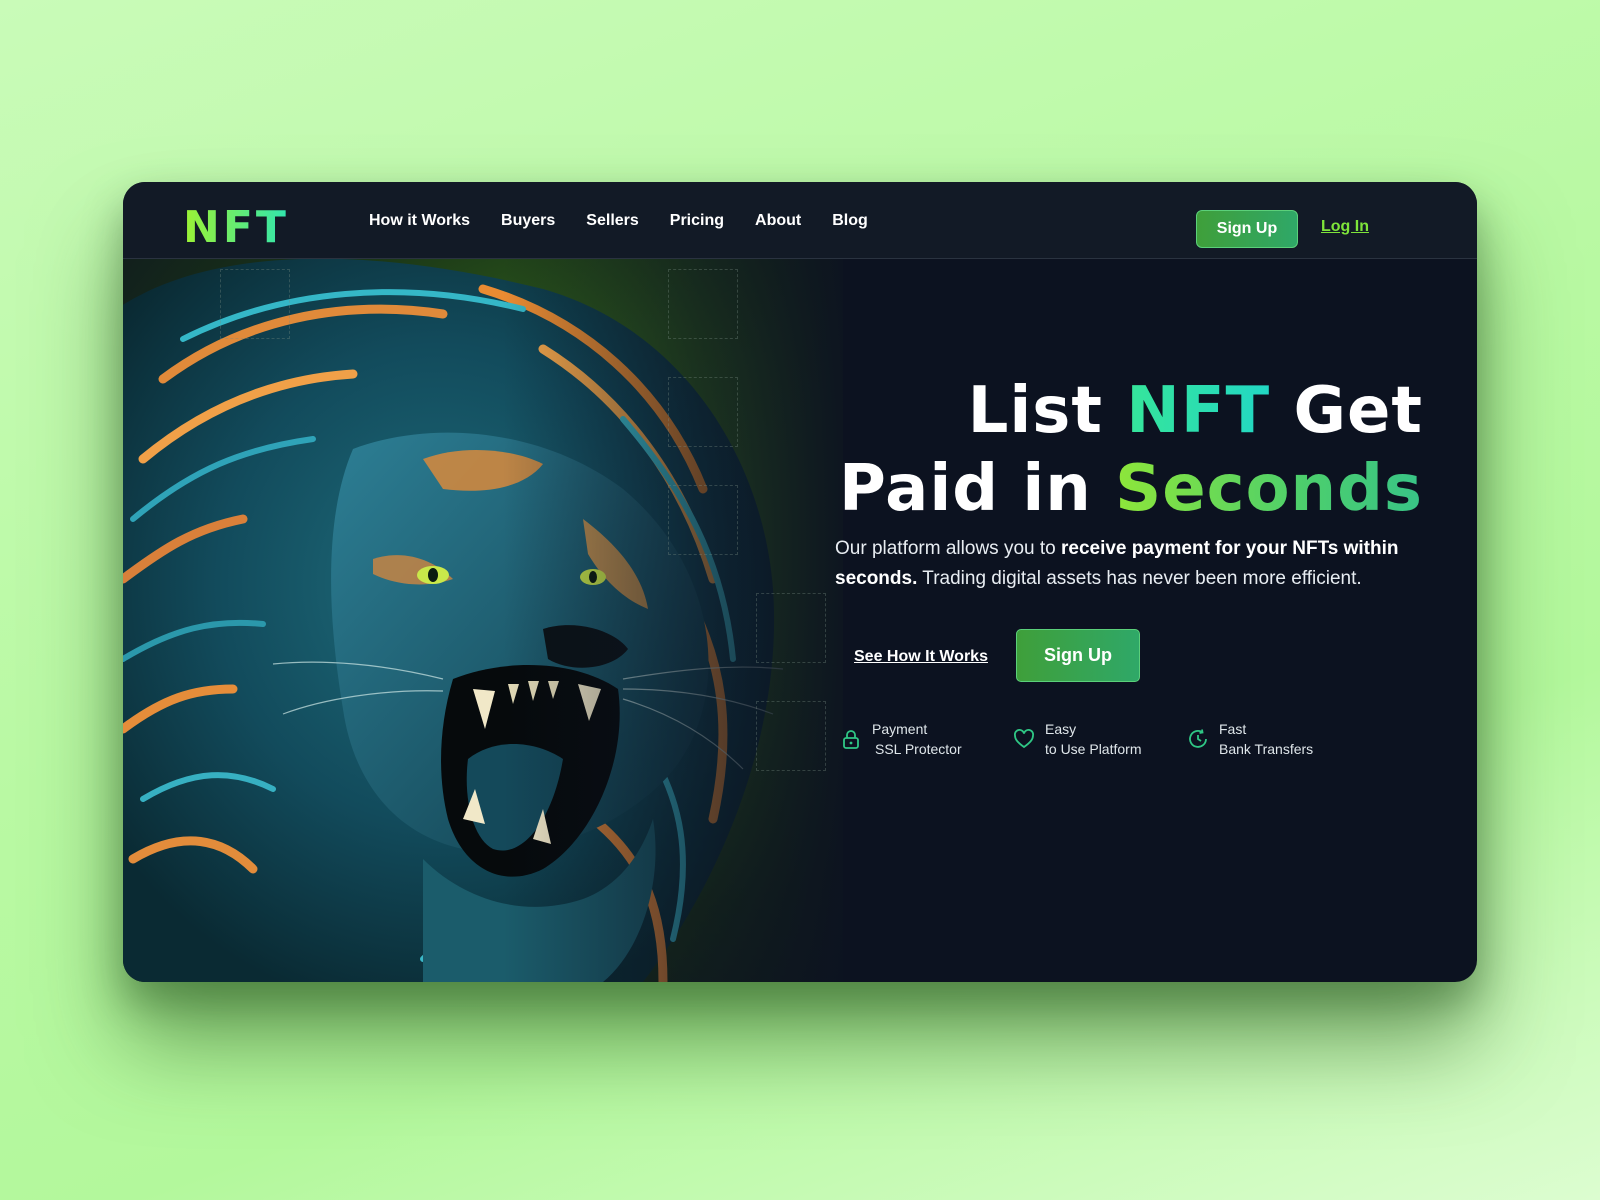  I want to click on login-link: Log In, so click(1345, 227).